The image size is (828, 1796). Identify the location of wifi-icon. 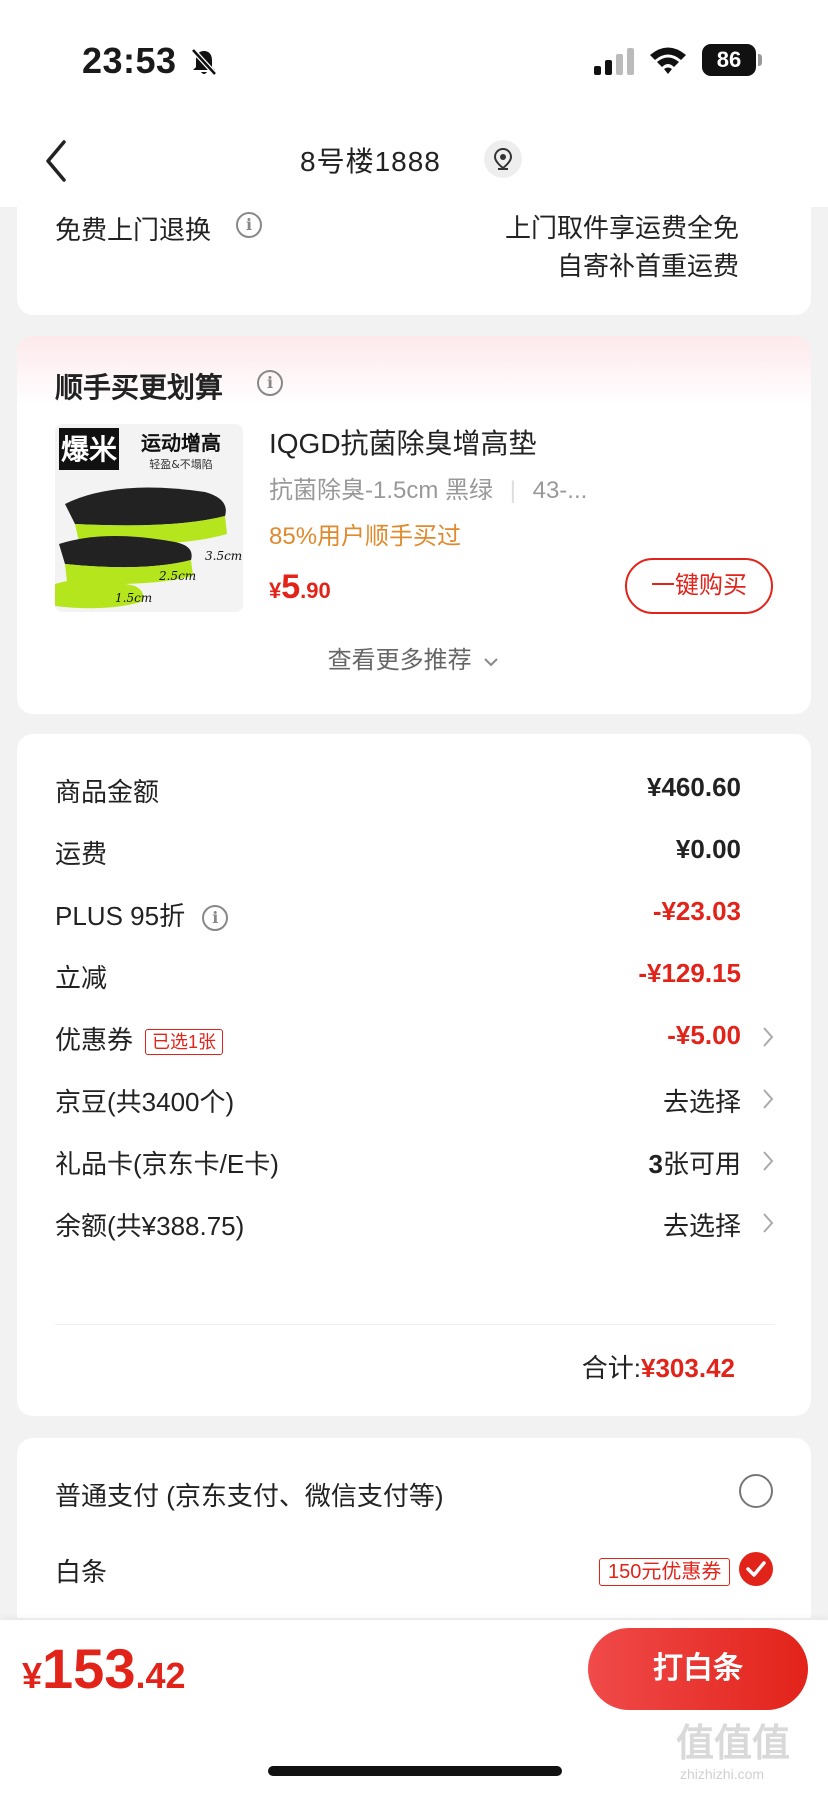
(668, 60).